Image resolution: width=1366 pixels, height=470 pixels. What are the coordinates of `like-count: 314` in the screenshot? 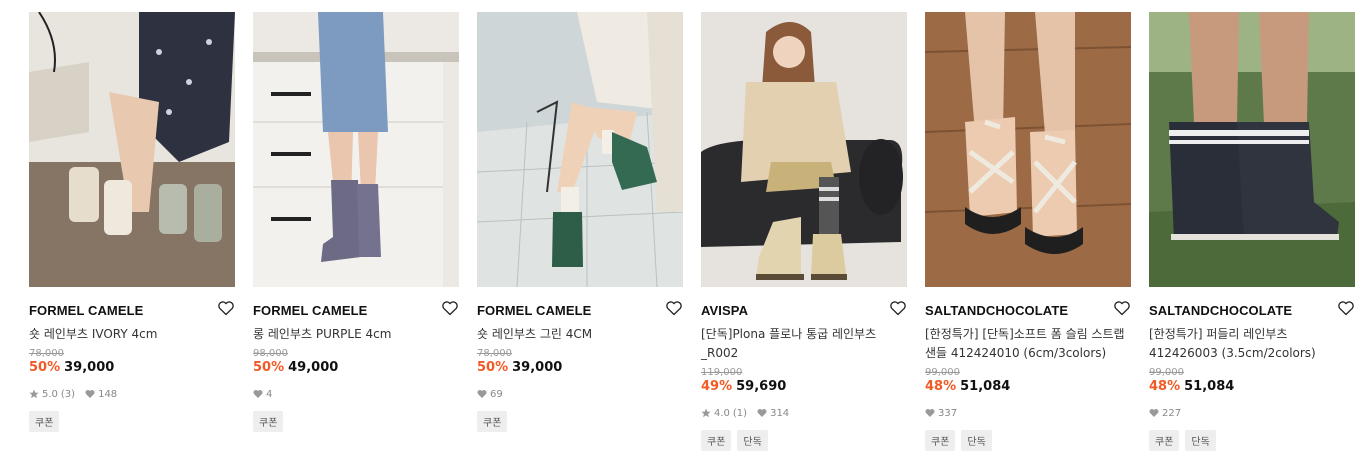 It's located at (780, 413).